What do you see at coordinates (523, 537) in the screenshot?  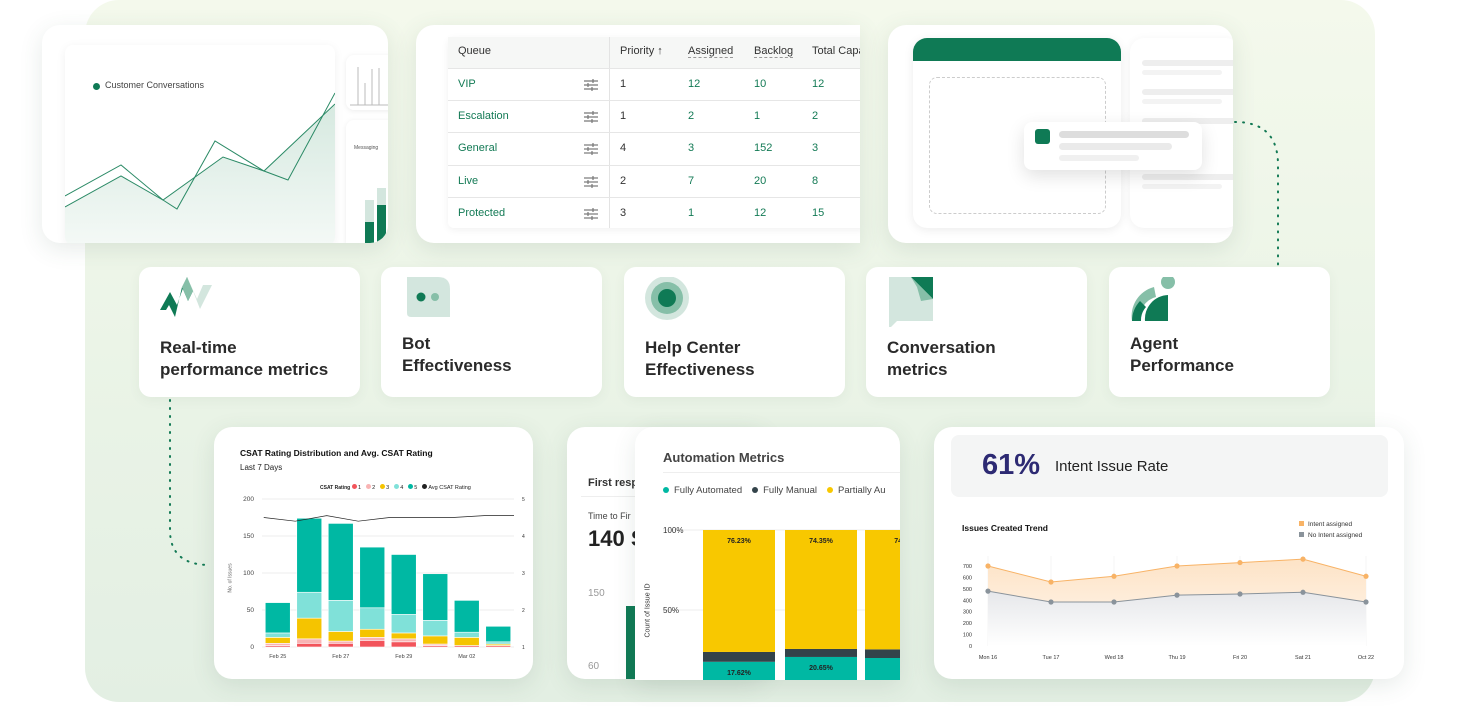 I see `y2-tick-label: 4` at bounding box center [523, 537].